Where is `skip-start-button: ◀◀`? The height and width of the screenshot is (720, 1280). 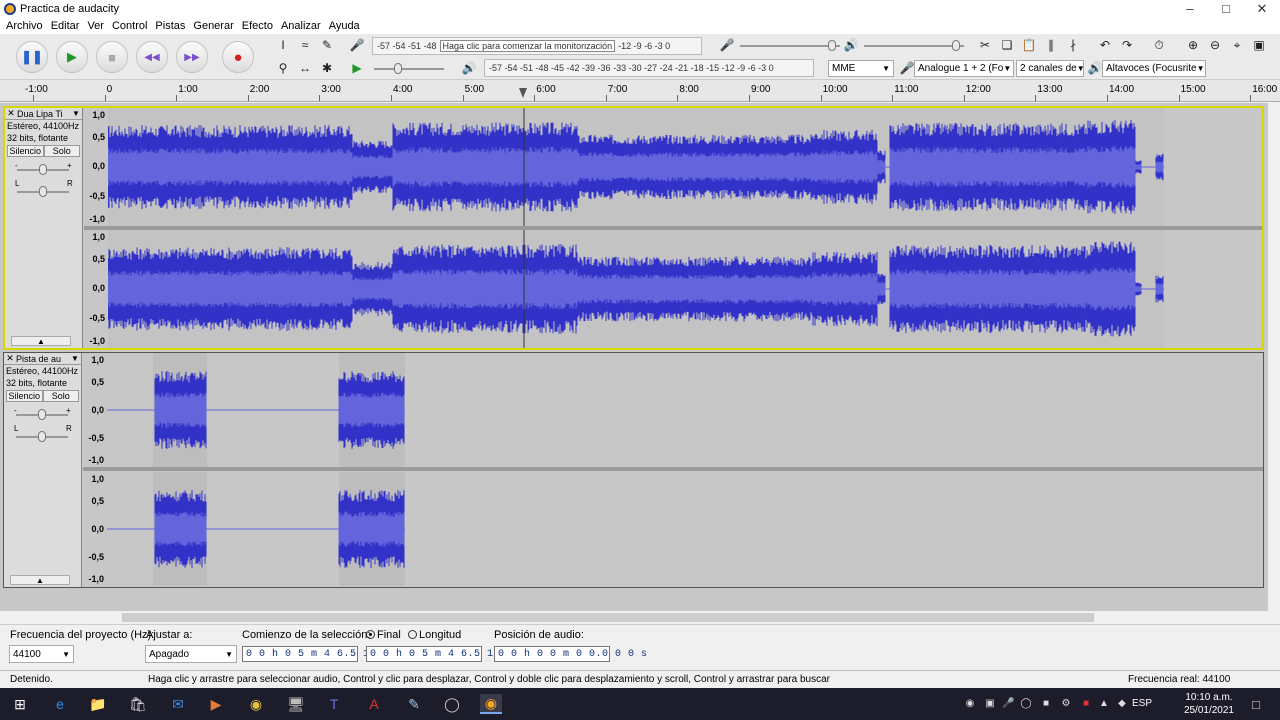
skip-start-button: ◀◀ is located at coordinates (152, 57).